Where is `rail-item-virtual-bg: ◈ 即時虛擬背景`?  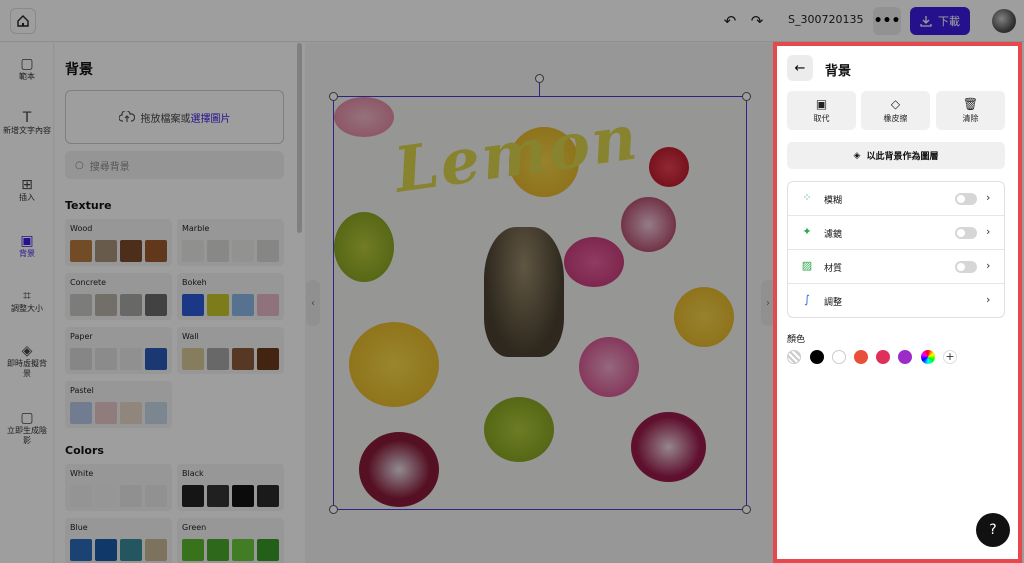 rail-item-virtual-bg: ◈ 即時虛擬背景 is located at coordinates (27, 361).